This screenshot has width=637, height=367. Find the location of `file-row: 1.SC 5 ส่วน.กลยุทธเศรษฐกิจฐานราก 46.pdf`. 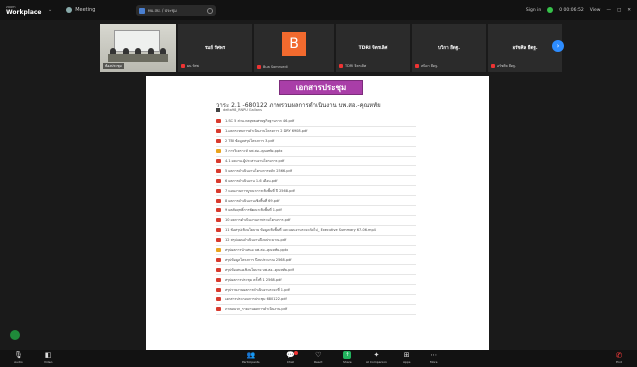

file-row: 1.SC 5 ส่วน.กลยุทธเศรษฐกิจฐานราก 46.pdf is located at coordinates (316, 122).